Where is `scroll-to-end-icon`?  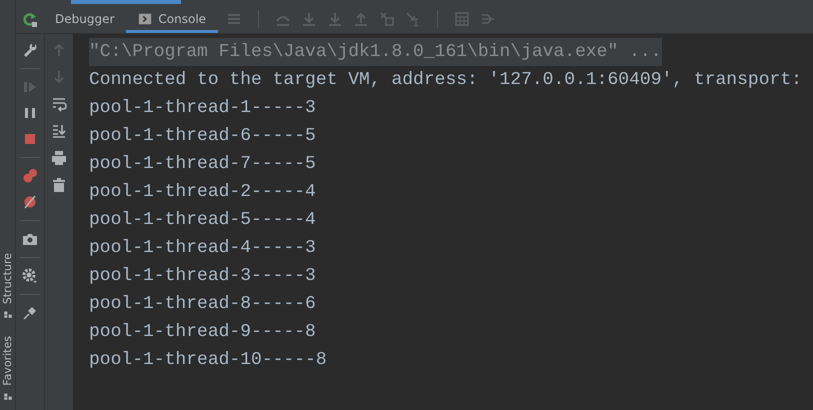 scroll-to-end-icon is located at coordinates (59, 131).